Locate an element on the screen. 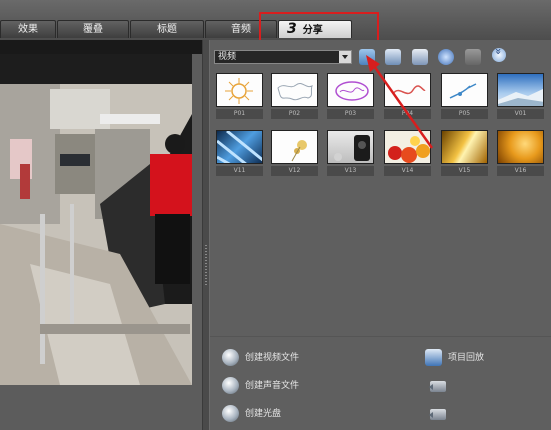 This screenshot has height=430, width=551. tab-title: 标题 is located at coordinates (167, 29).